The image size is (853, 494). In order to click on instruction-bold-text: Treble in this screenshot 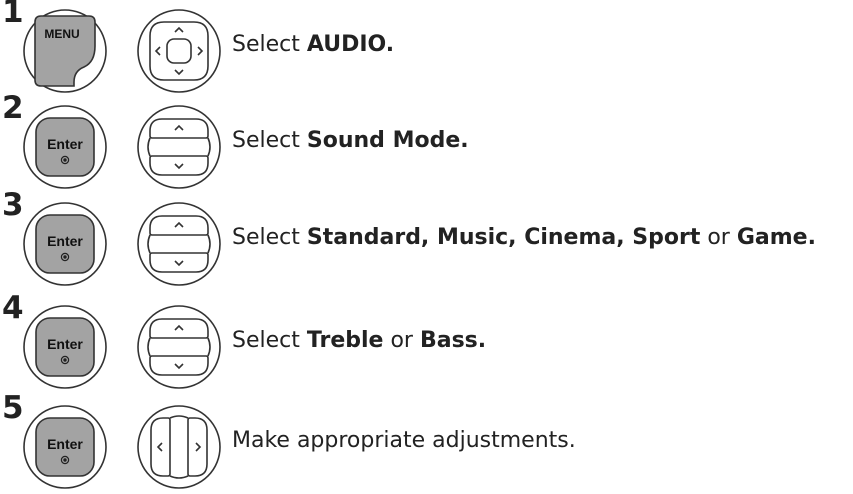, I will do `click(345, 340)`.